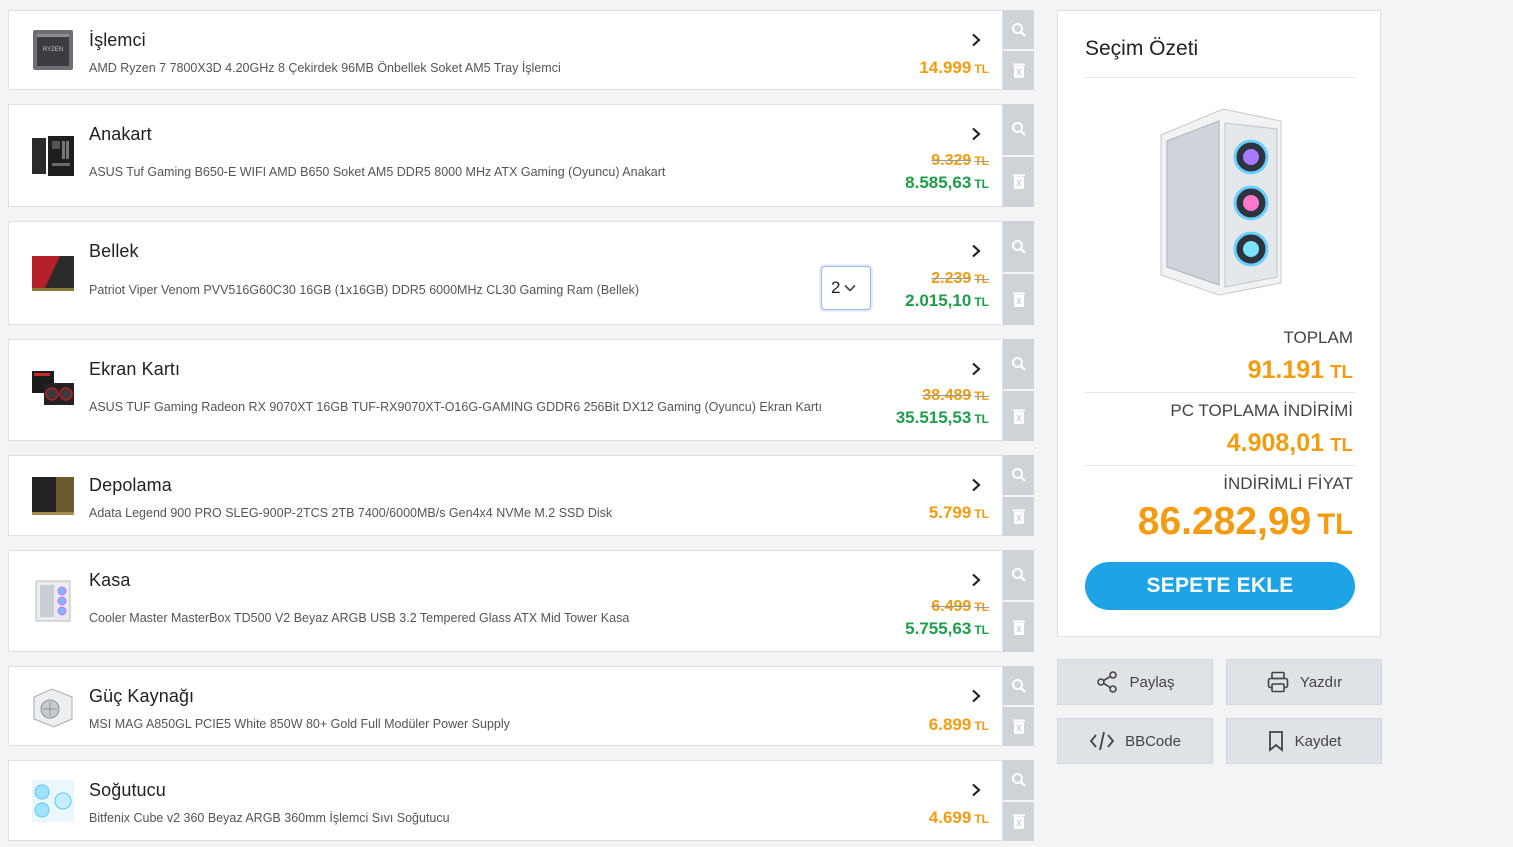  Describe the element at coordinates (1224, 521) in the screenshot. I see `final-amount: 86.282,99` at that location.